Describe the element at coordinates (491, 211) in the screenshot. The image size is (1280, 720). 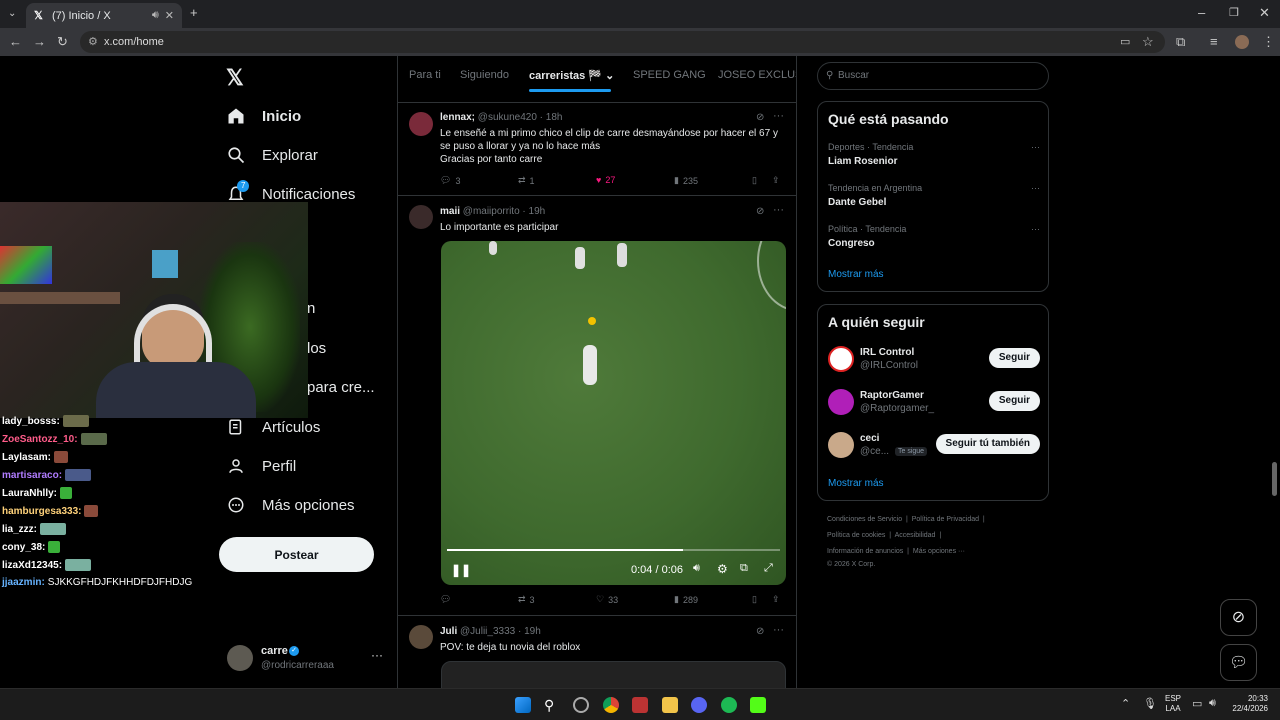
I see `tweet-handle: @maiiporrito` at that location.